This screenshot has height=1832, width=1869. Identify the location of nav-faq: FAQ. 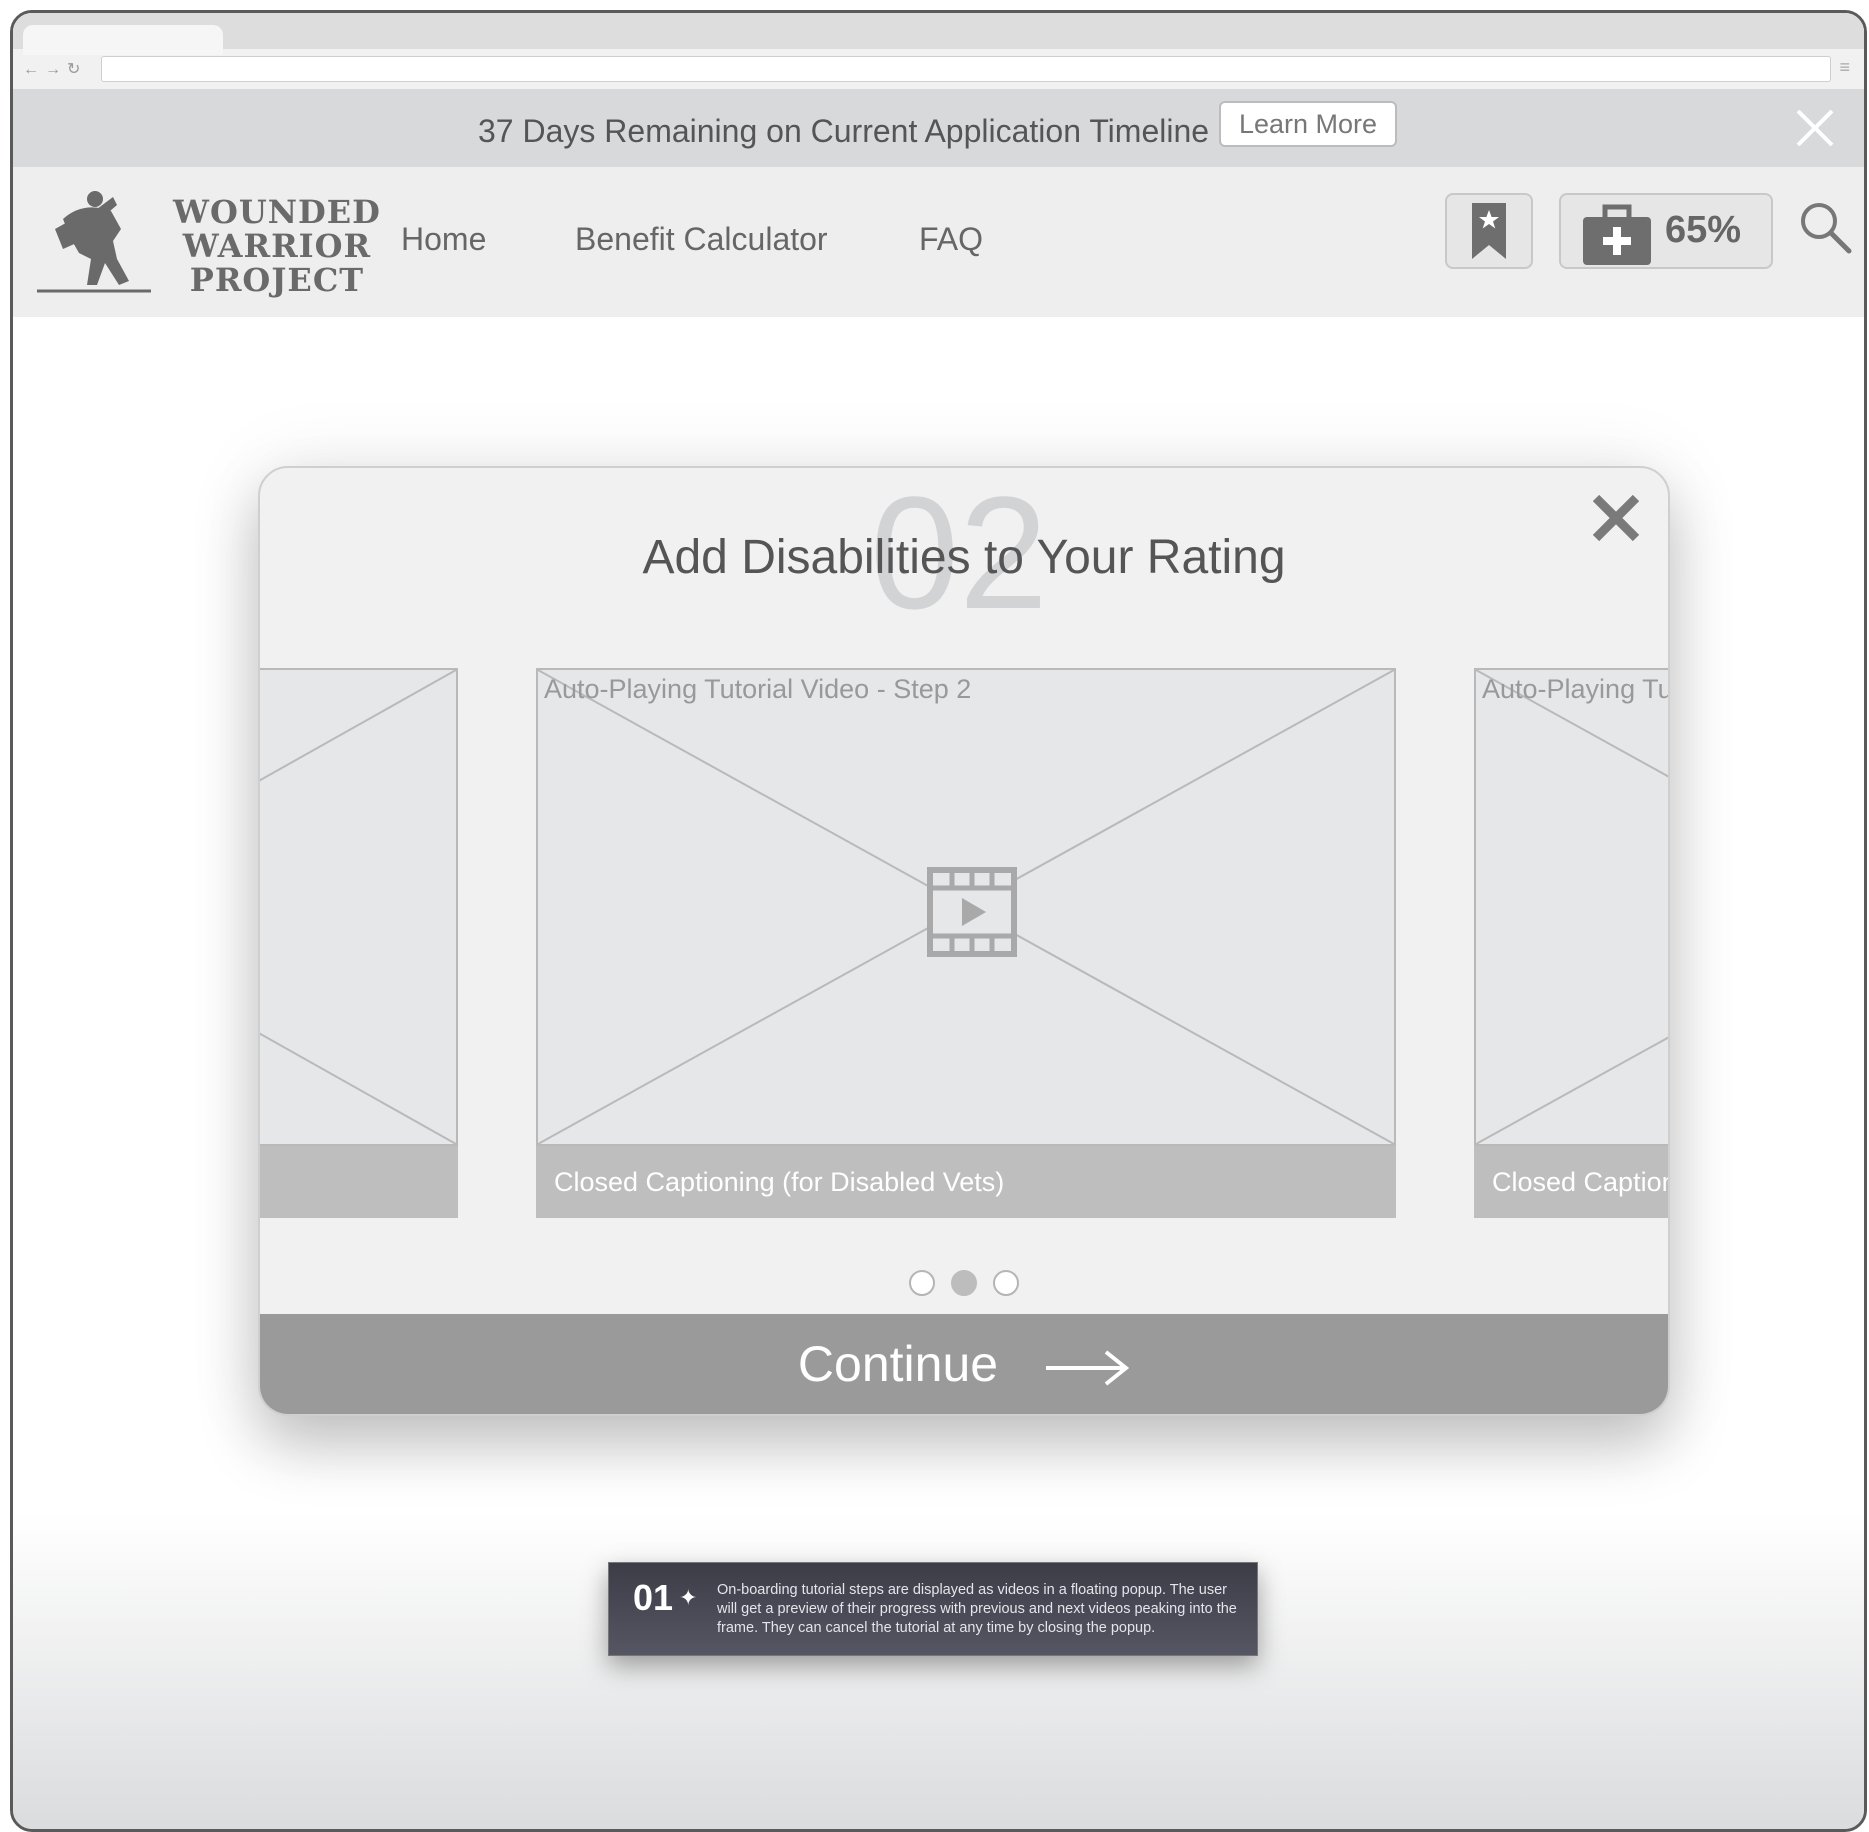
(951, 239).